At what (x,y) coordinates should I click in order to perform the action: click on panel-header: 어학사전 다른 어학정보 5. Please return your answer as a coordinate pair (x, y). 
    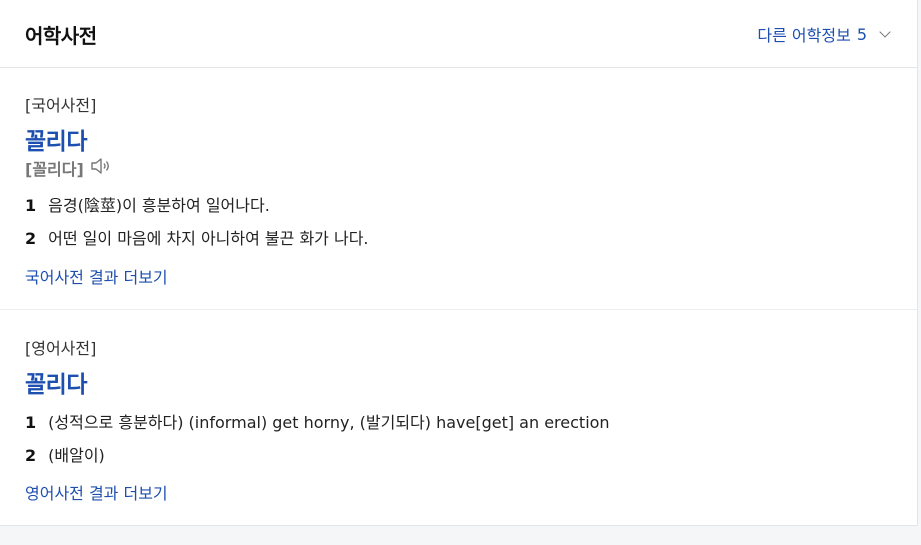
    Looking at the image, I should click on (458, 34).